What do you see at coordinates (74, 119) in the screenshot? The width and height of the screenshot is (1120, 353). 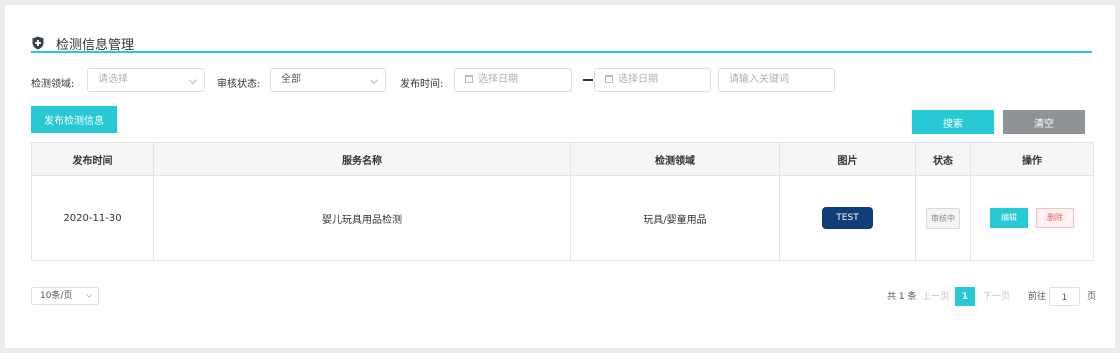 I see `publish-button: 发布检测信息` at bounding box center [74, 119].